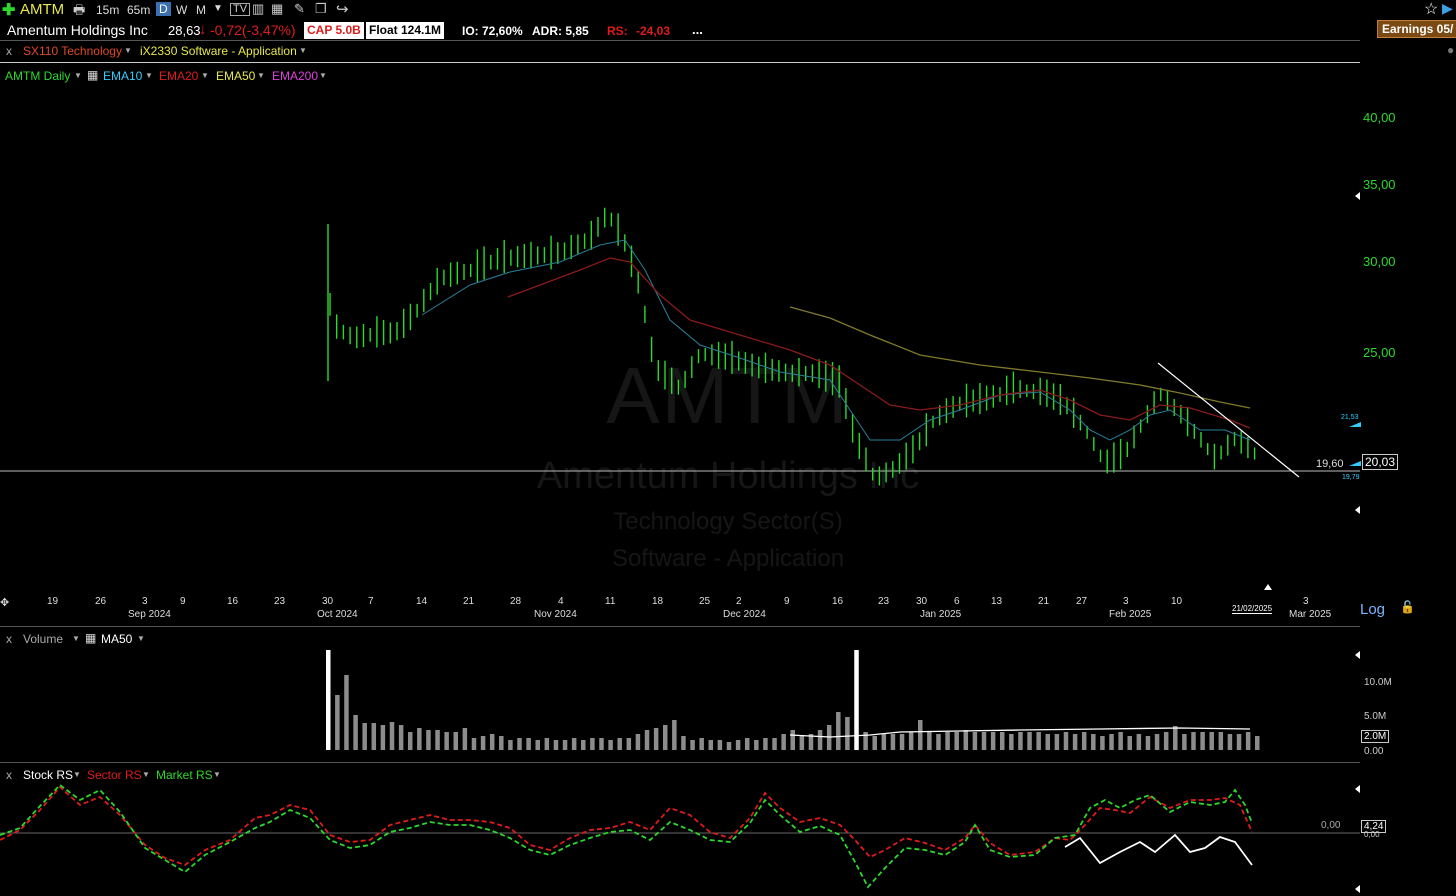  What do you see at coordinates (1252, 609) in the screenshot?
I see `cursor-date: 21/02/2025` at bounding box center [1252, 609].